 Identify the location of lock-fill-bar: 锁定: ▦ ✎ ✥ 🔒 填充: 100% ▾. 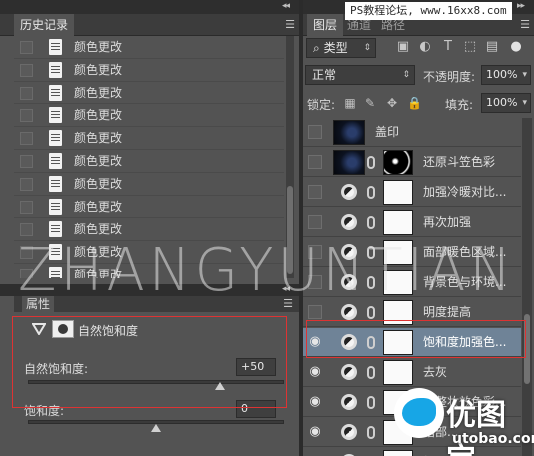
(418, 103).